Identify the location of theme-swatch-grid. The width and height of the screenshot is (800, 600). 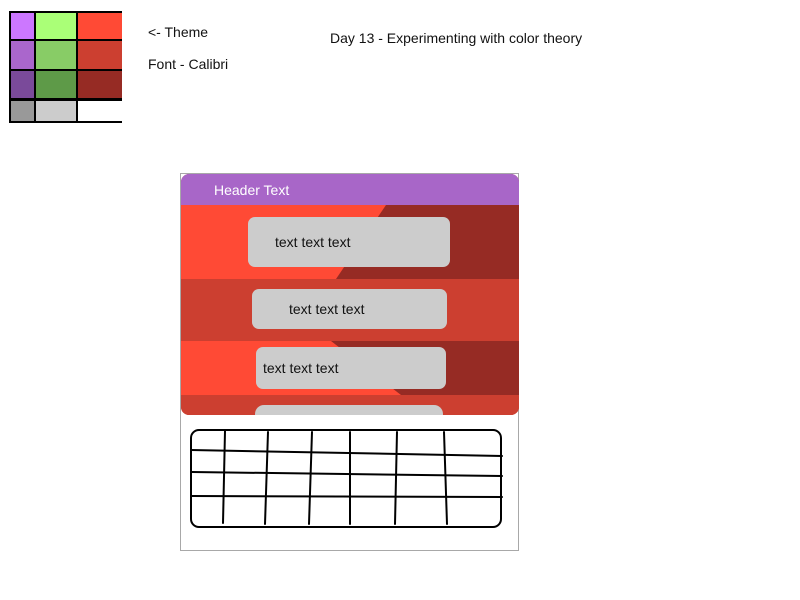
(65, 67).